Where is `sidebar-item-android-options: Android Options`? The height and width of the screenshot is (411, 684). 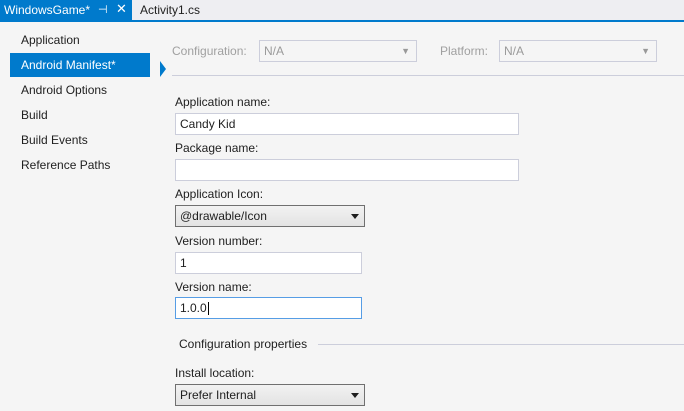
sidebar-item-android-options: Android Options is located at coordinates (80, 90).